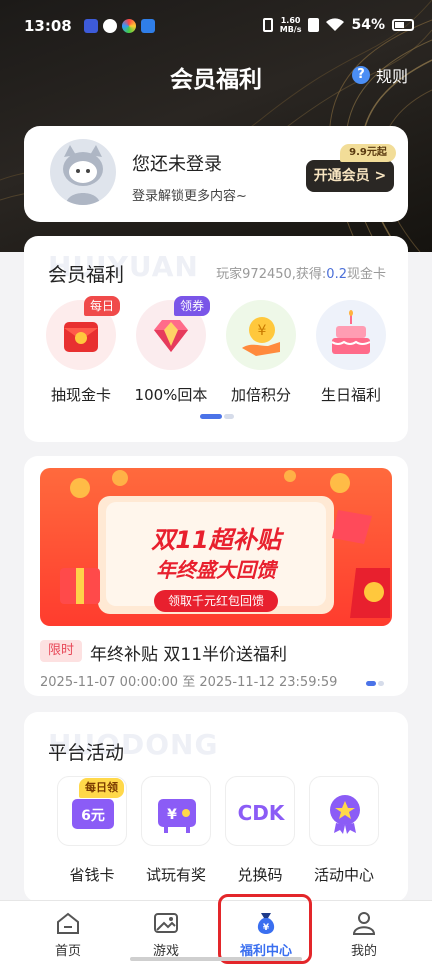 The width and height of the screenshot is (432, 964). Describe the element at coordinates (216, 959) in the screenshot. I see `home-indicator` at that location.